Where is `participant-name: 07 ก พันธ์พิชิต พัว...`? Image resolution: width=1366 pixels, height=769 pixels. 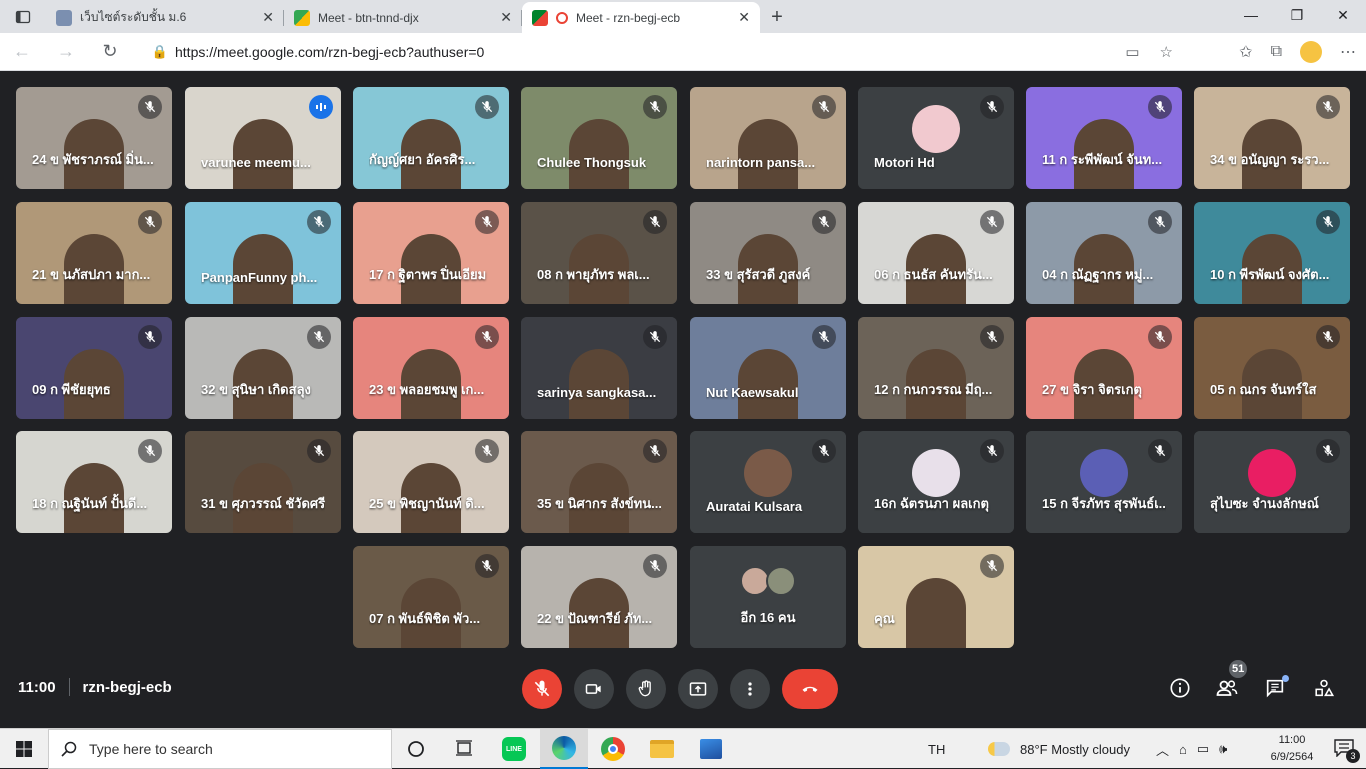 participant-name: 07 ก พันธ์พิชิต พัว... is located at coordinates (425, 618).